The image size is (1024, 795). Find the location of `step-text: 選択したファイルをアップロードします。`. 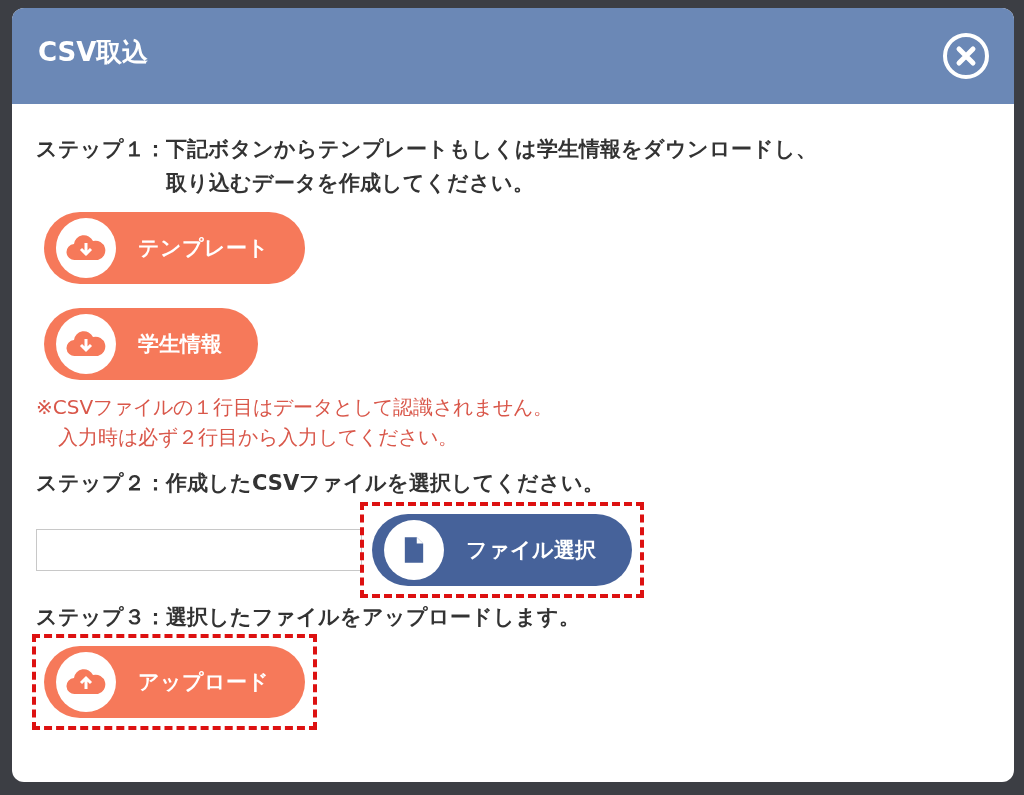

step-text: 選択したファイルをアップロードします。 is located at coordinates (373, 617).